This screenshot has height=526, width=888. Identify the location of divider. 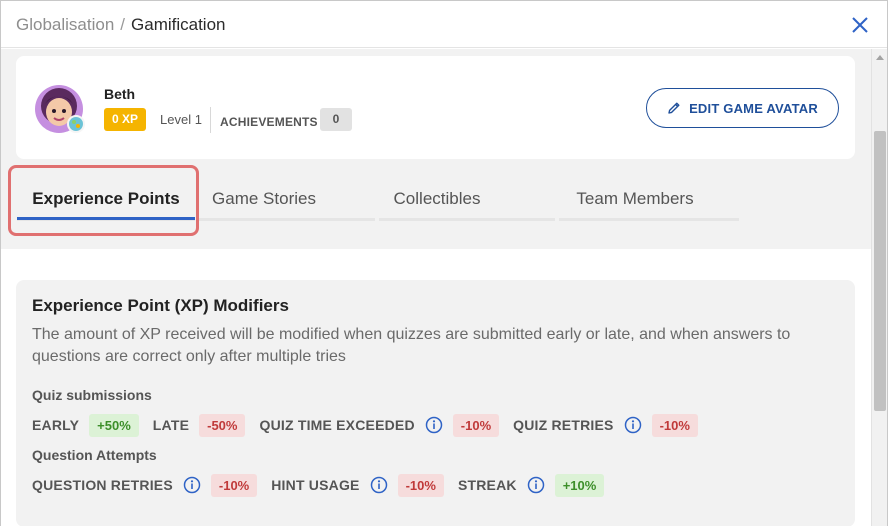
(210, 120).